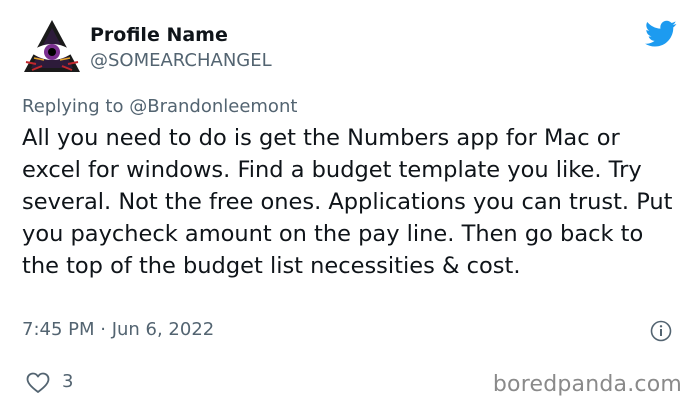 The image size is (700, 410). I want to click on replying-to: Replying to @Brandonleemont, so click(159, 106).